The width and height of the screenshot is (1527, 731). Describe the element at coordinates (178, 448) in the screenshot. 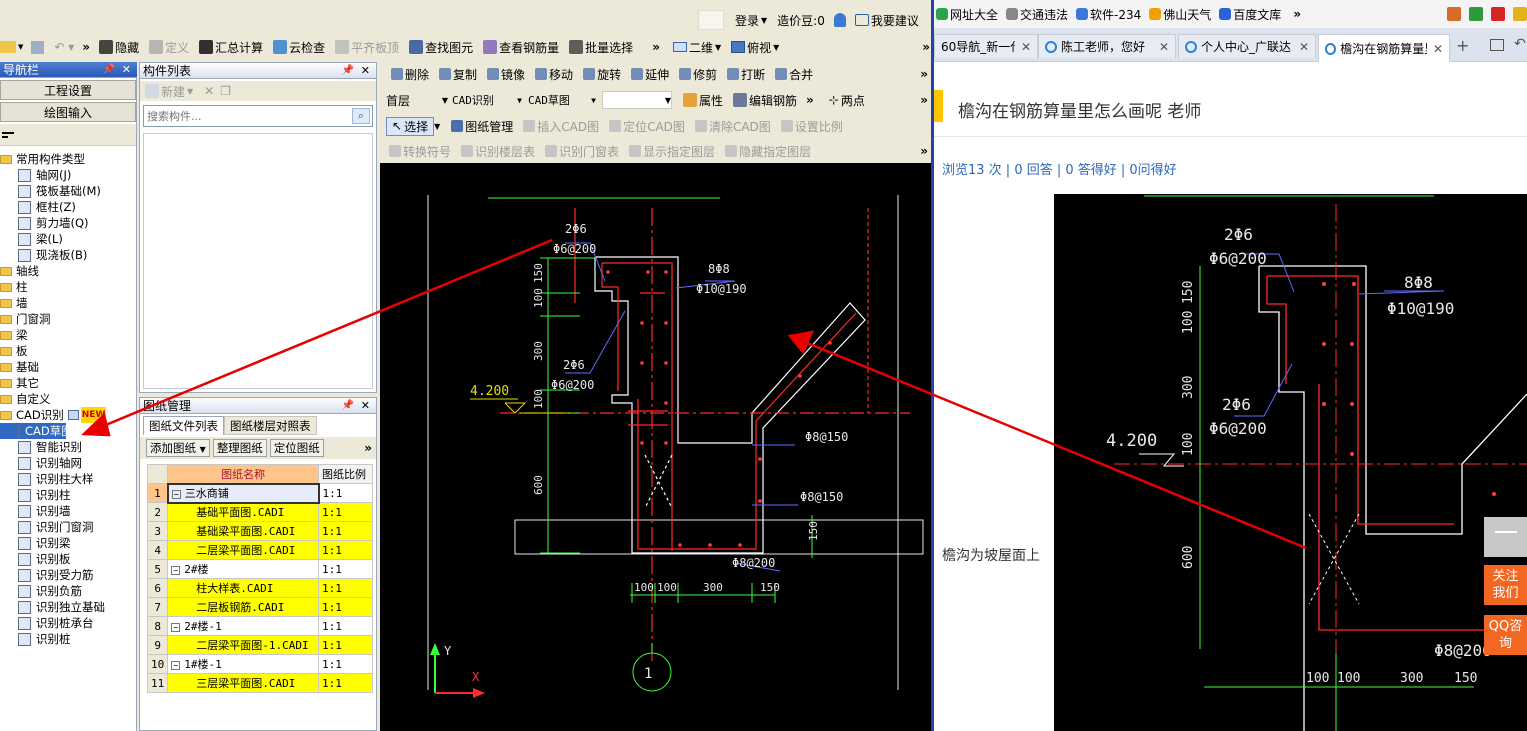

I see `add-drawing-button: 添加图纸 ▼` at that location.